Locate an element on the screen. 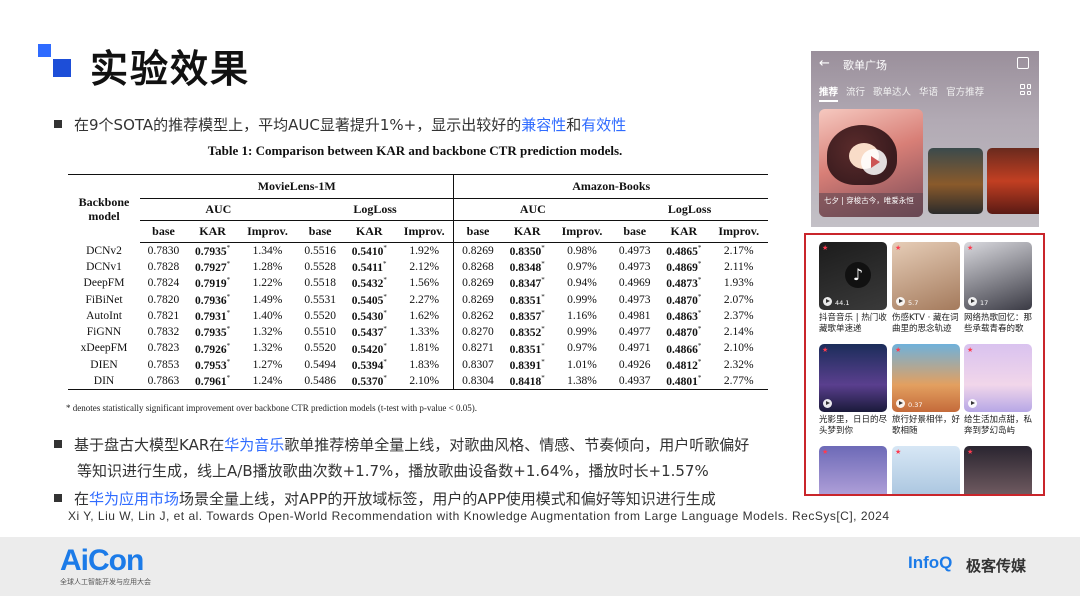  table-cell: 0.5394* is located at coordinates (369, 365).